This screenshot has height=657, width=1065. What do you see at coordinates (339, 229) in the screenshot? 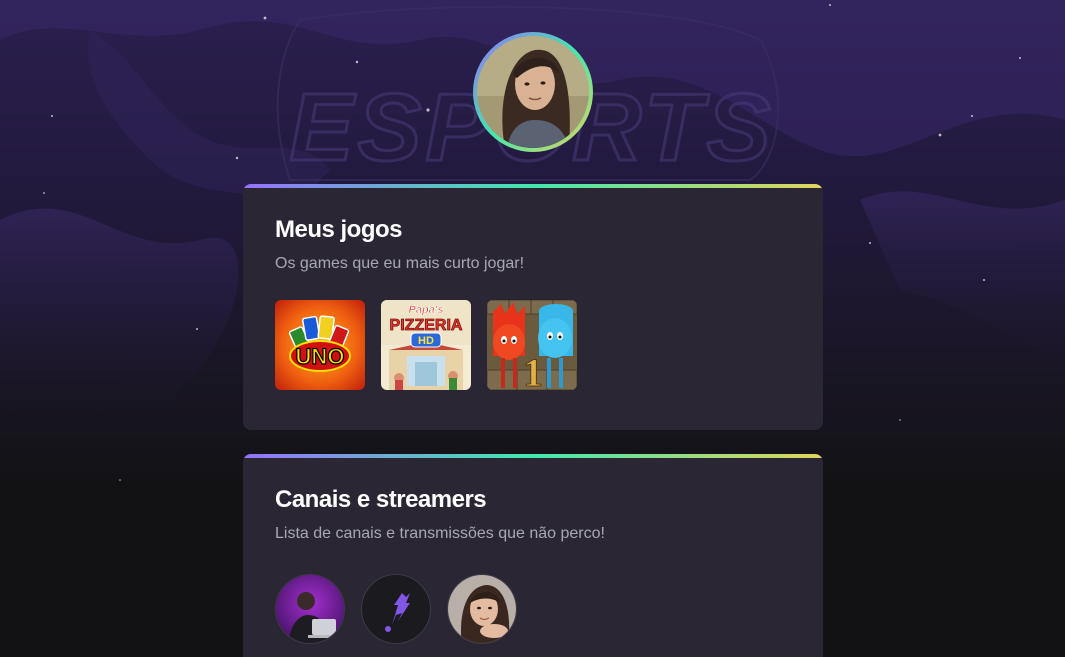
I see `games-title: Meus jogos` at bounding box center [339, 229].